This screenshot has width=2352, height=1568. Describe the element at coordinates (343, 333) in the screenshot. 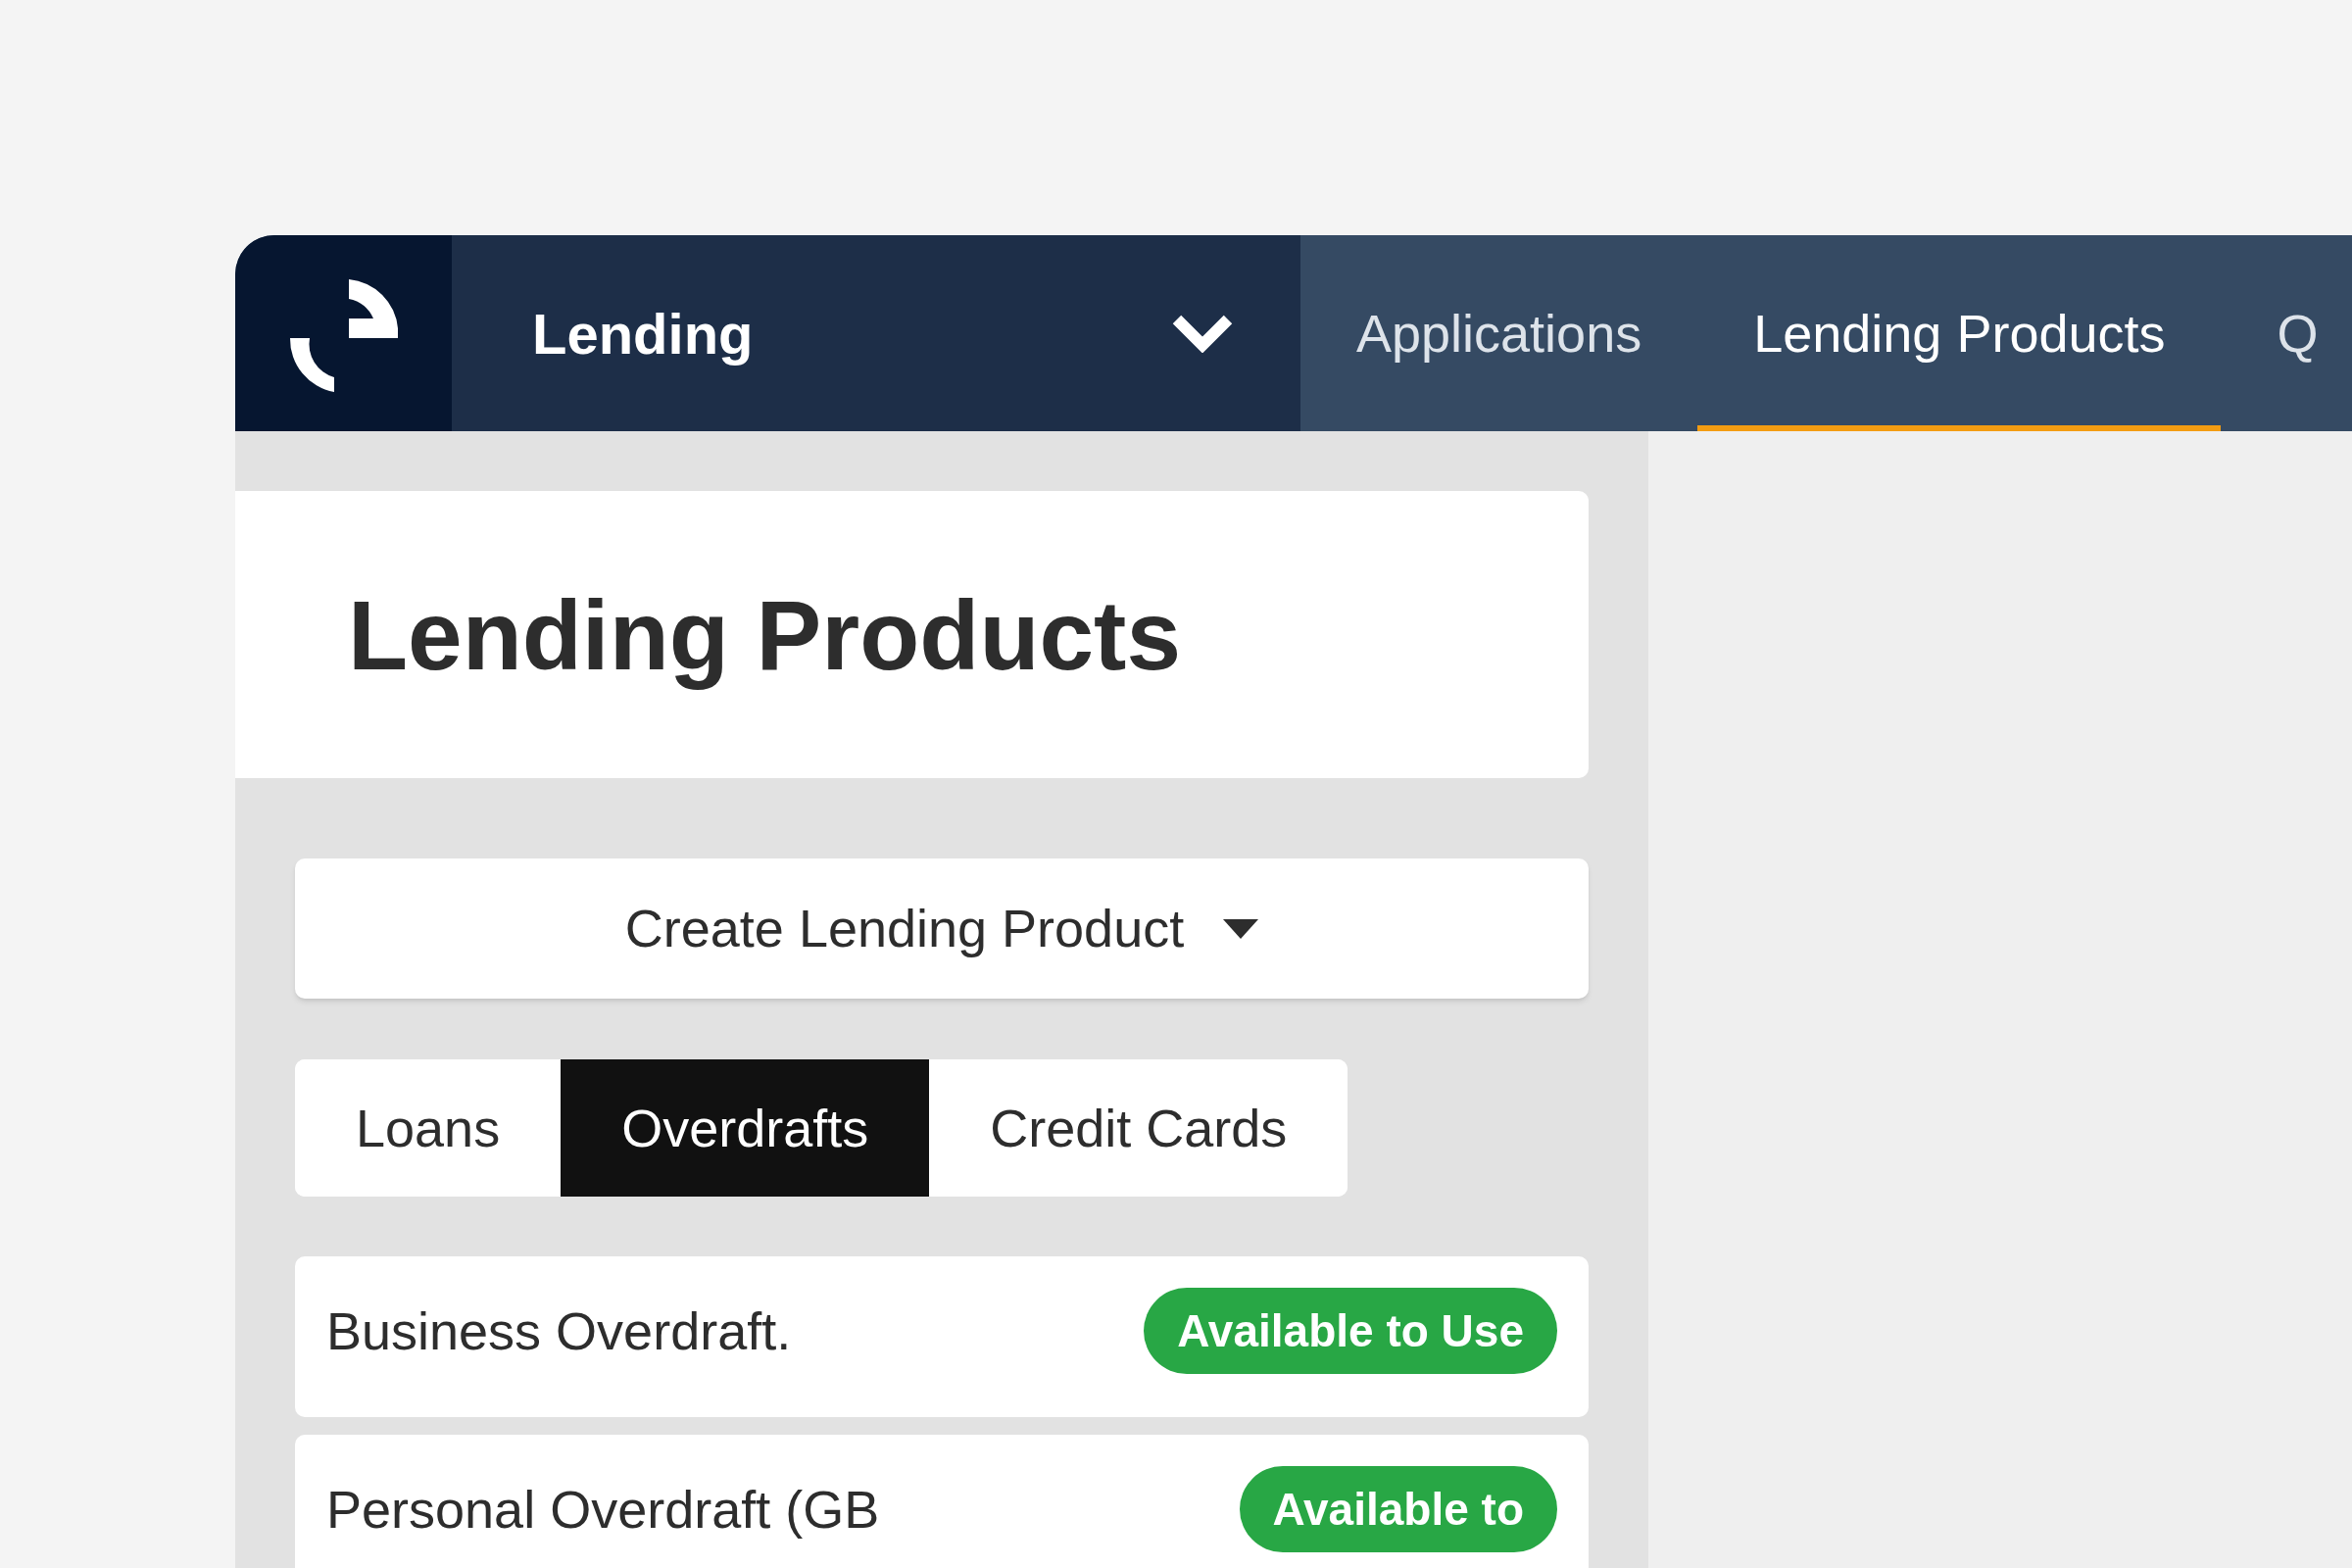

I see `logo-icon` at that location.